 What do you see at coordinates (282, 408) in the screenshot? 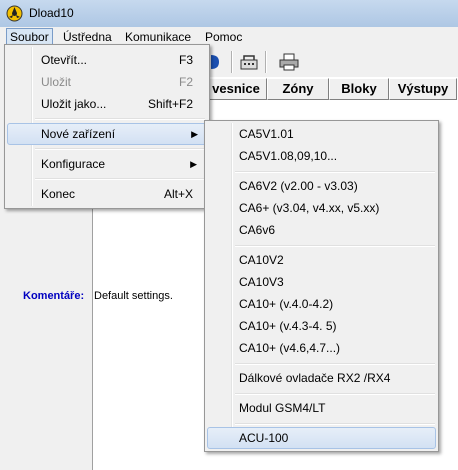
I see `submenu-item-label: Modul GSM4/LT` at bounding box center [282, 408].